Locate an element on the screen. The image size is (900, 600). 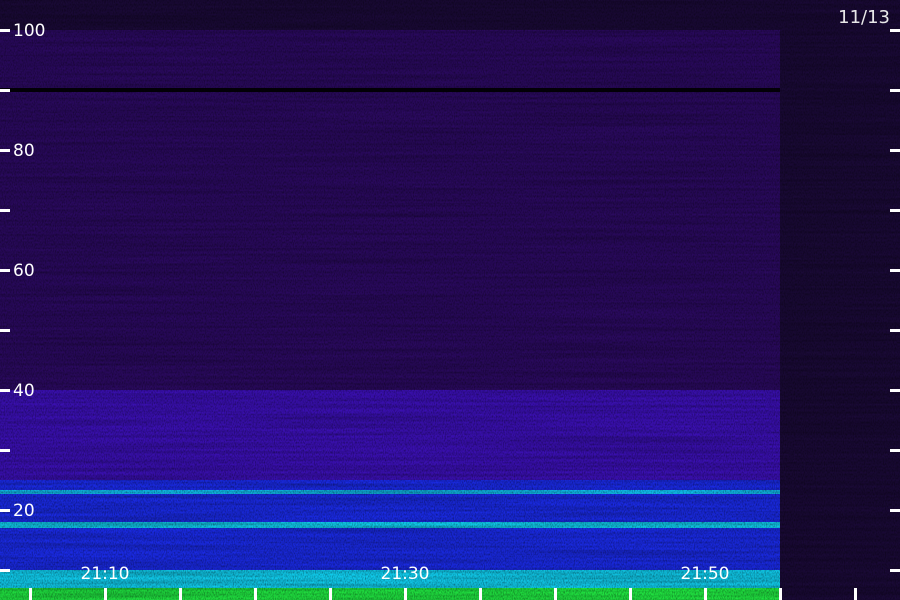
y-tick-label: 100 is located at coordinates (29, 31).